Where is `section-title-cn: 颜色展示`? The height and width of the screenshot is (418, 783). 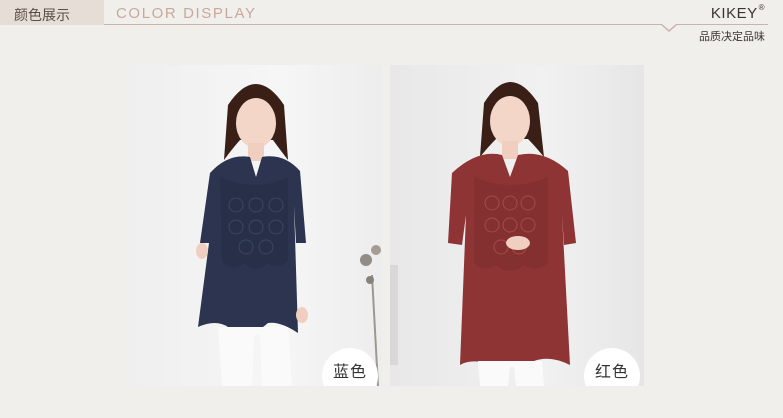
section-title-cn: 颜色展示 is located at coordinates (42, 16).